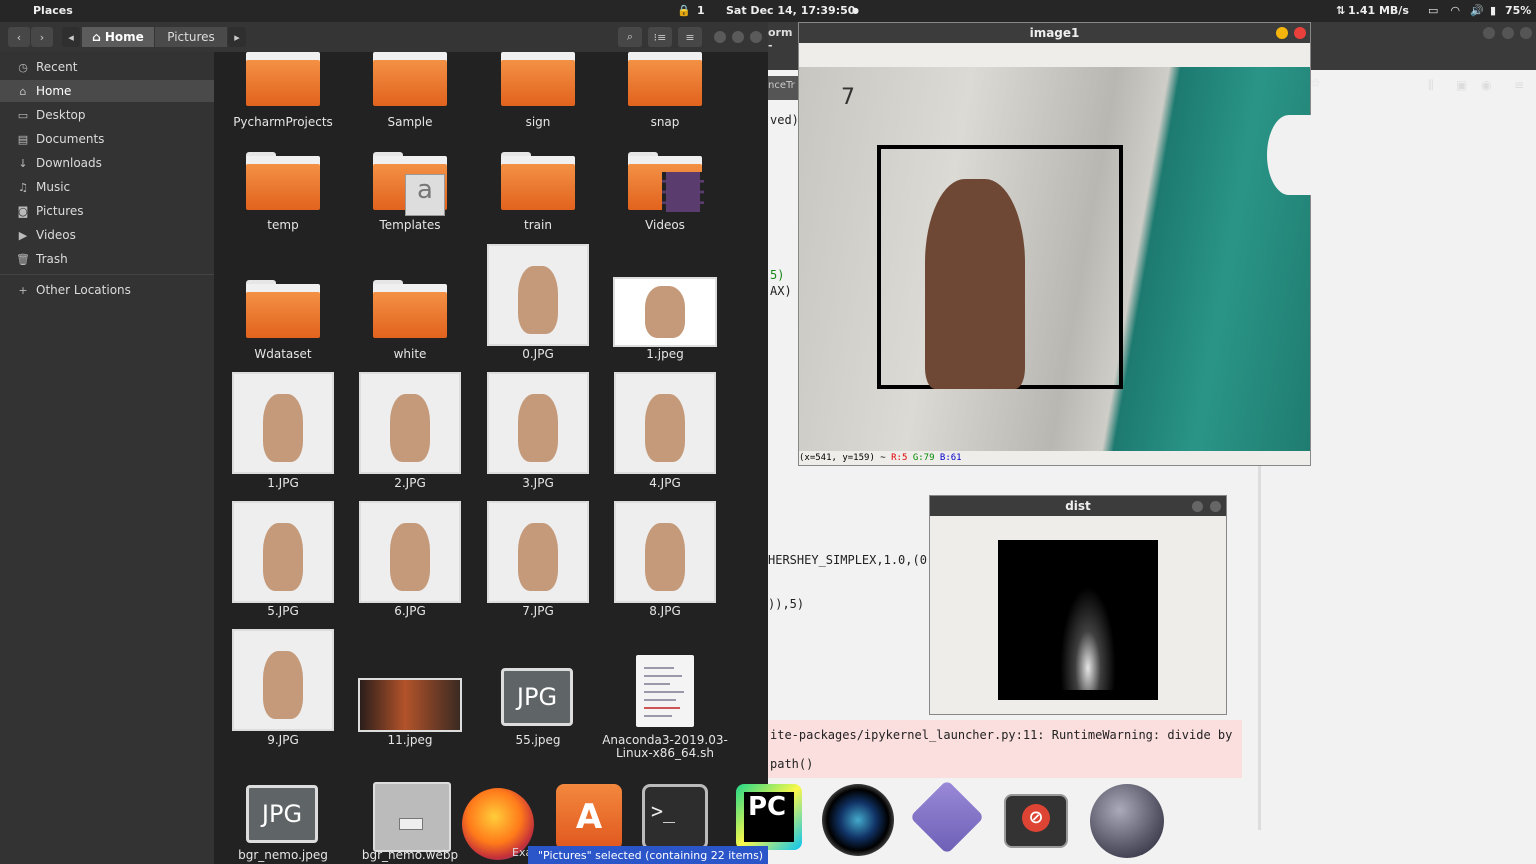 This screenshot has width=1536, height=864. Describe the element at coordinates (684, 10) in the screenshot. I see `lock-icon: 🔒` at that location.